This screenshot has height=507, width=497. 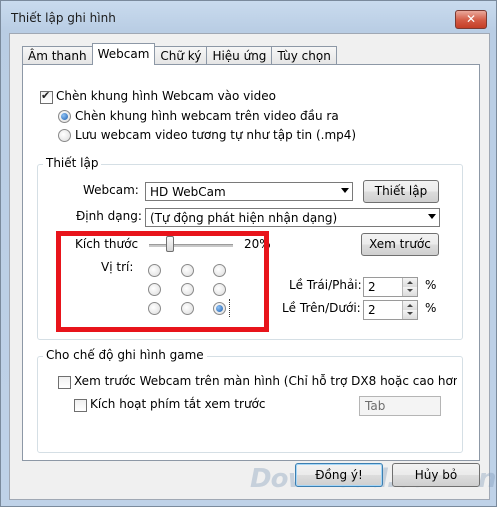 What do you see at coordinates (64, 135) in the screenshot?
I see `separate-file-radio` at bounding box center [64, 135].